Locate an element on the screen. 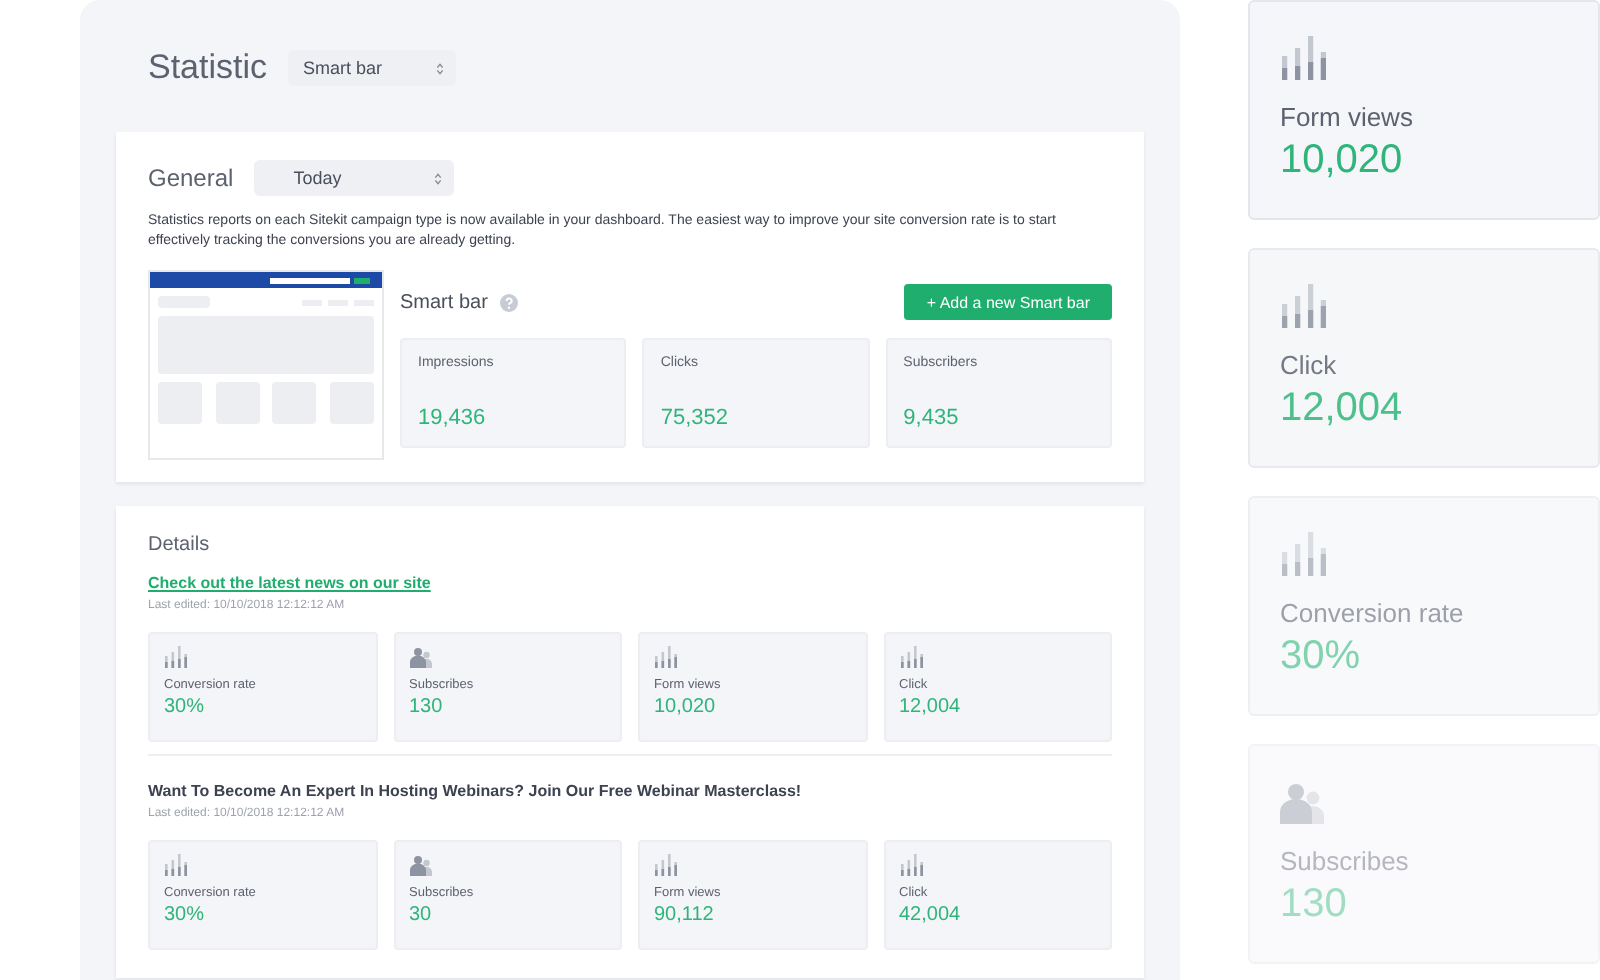 This screenshot has height=980, width=1600. stat-value: 30 is located at coordinates (420, 915).